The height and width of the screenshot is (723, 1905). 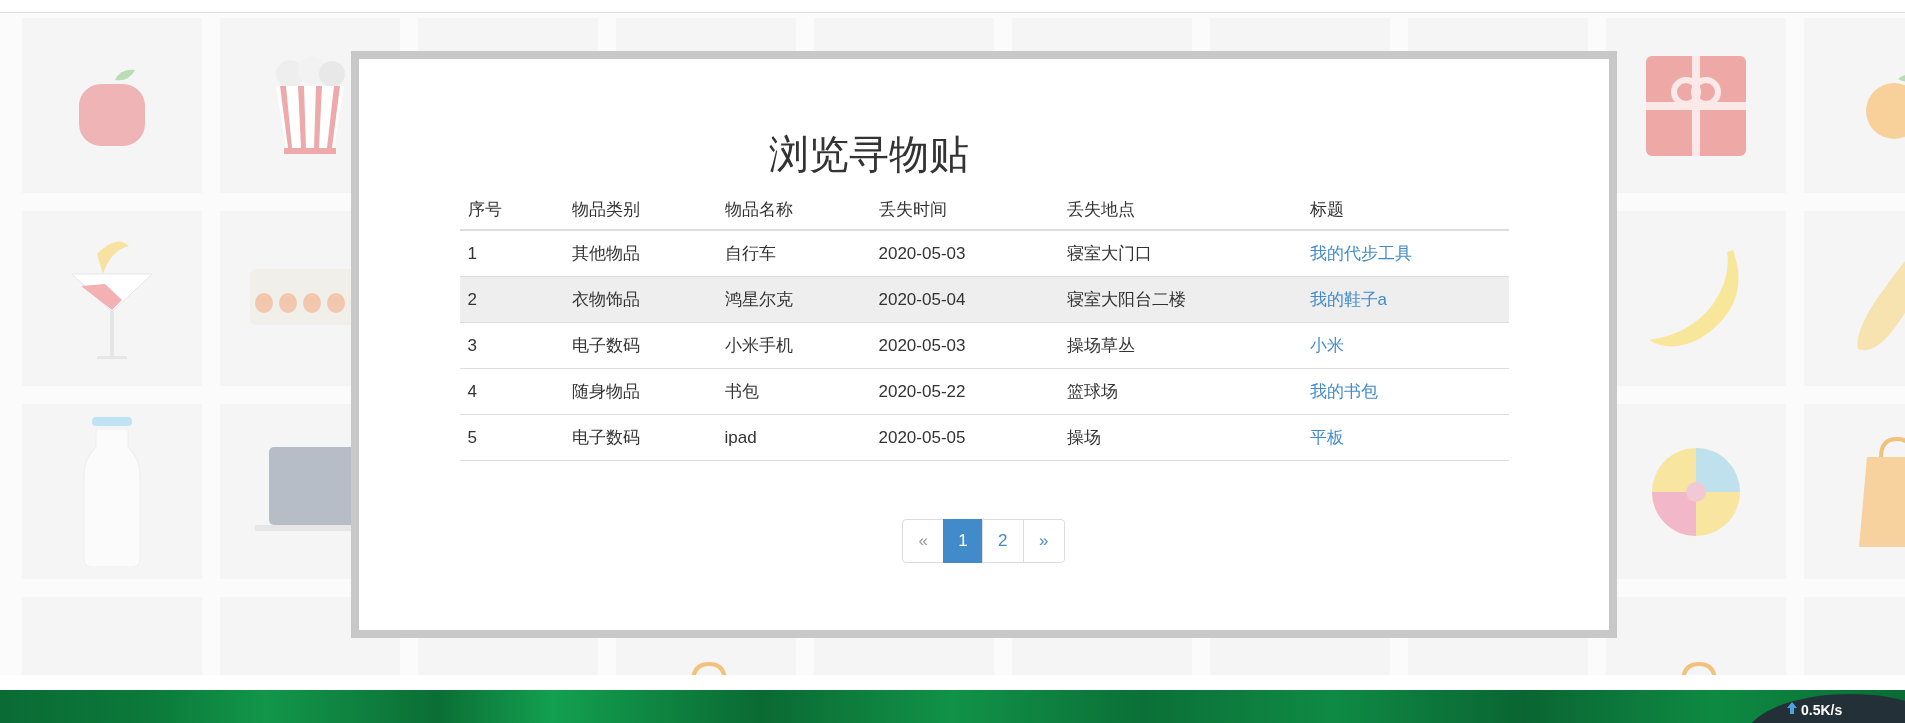 I want to click on table-cell: 随身物品, so click(x=640, y=391).